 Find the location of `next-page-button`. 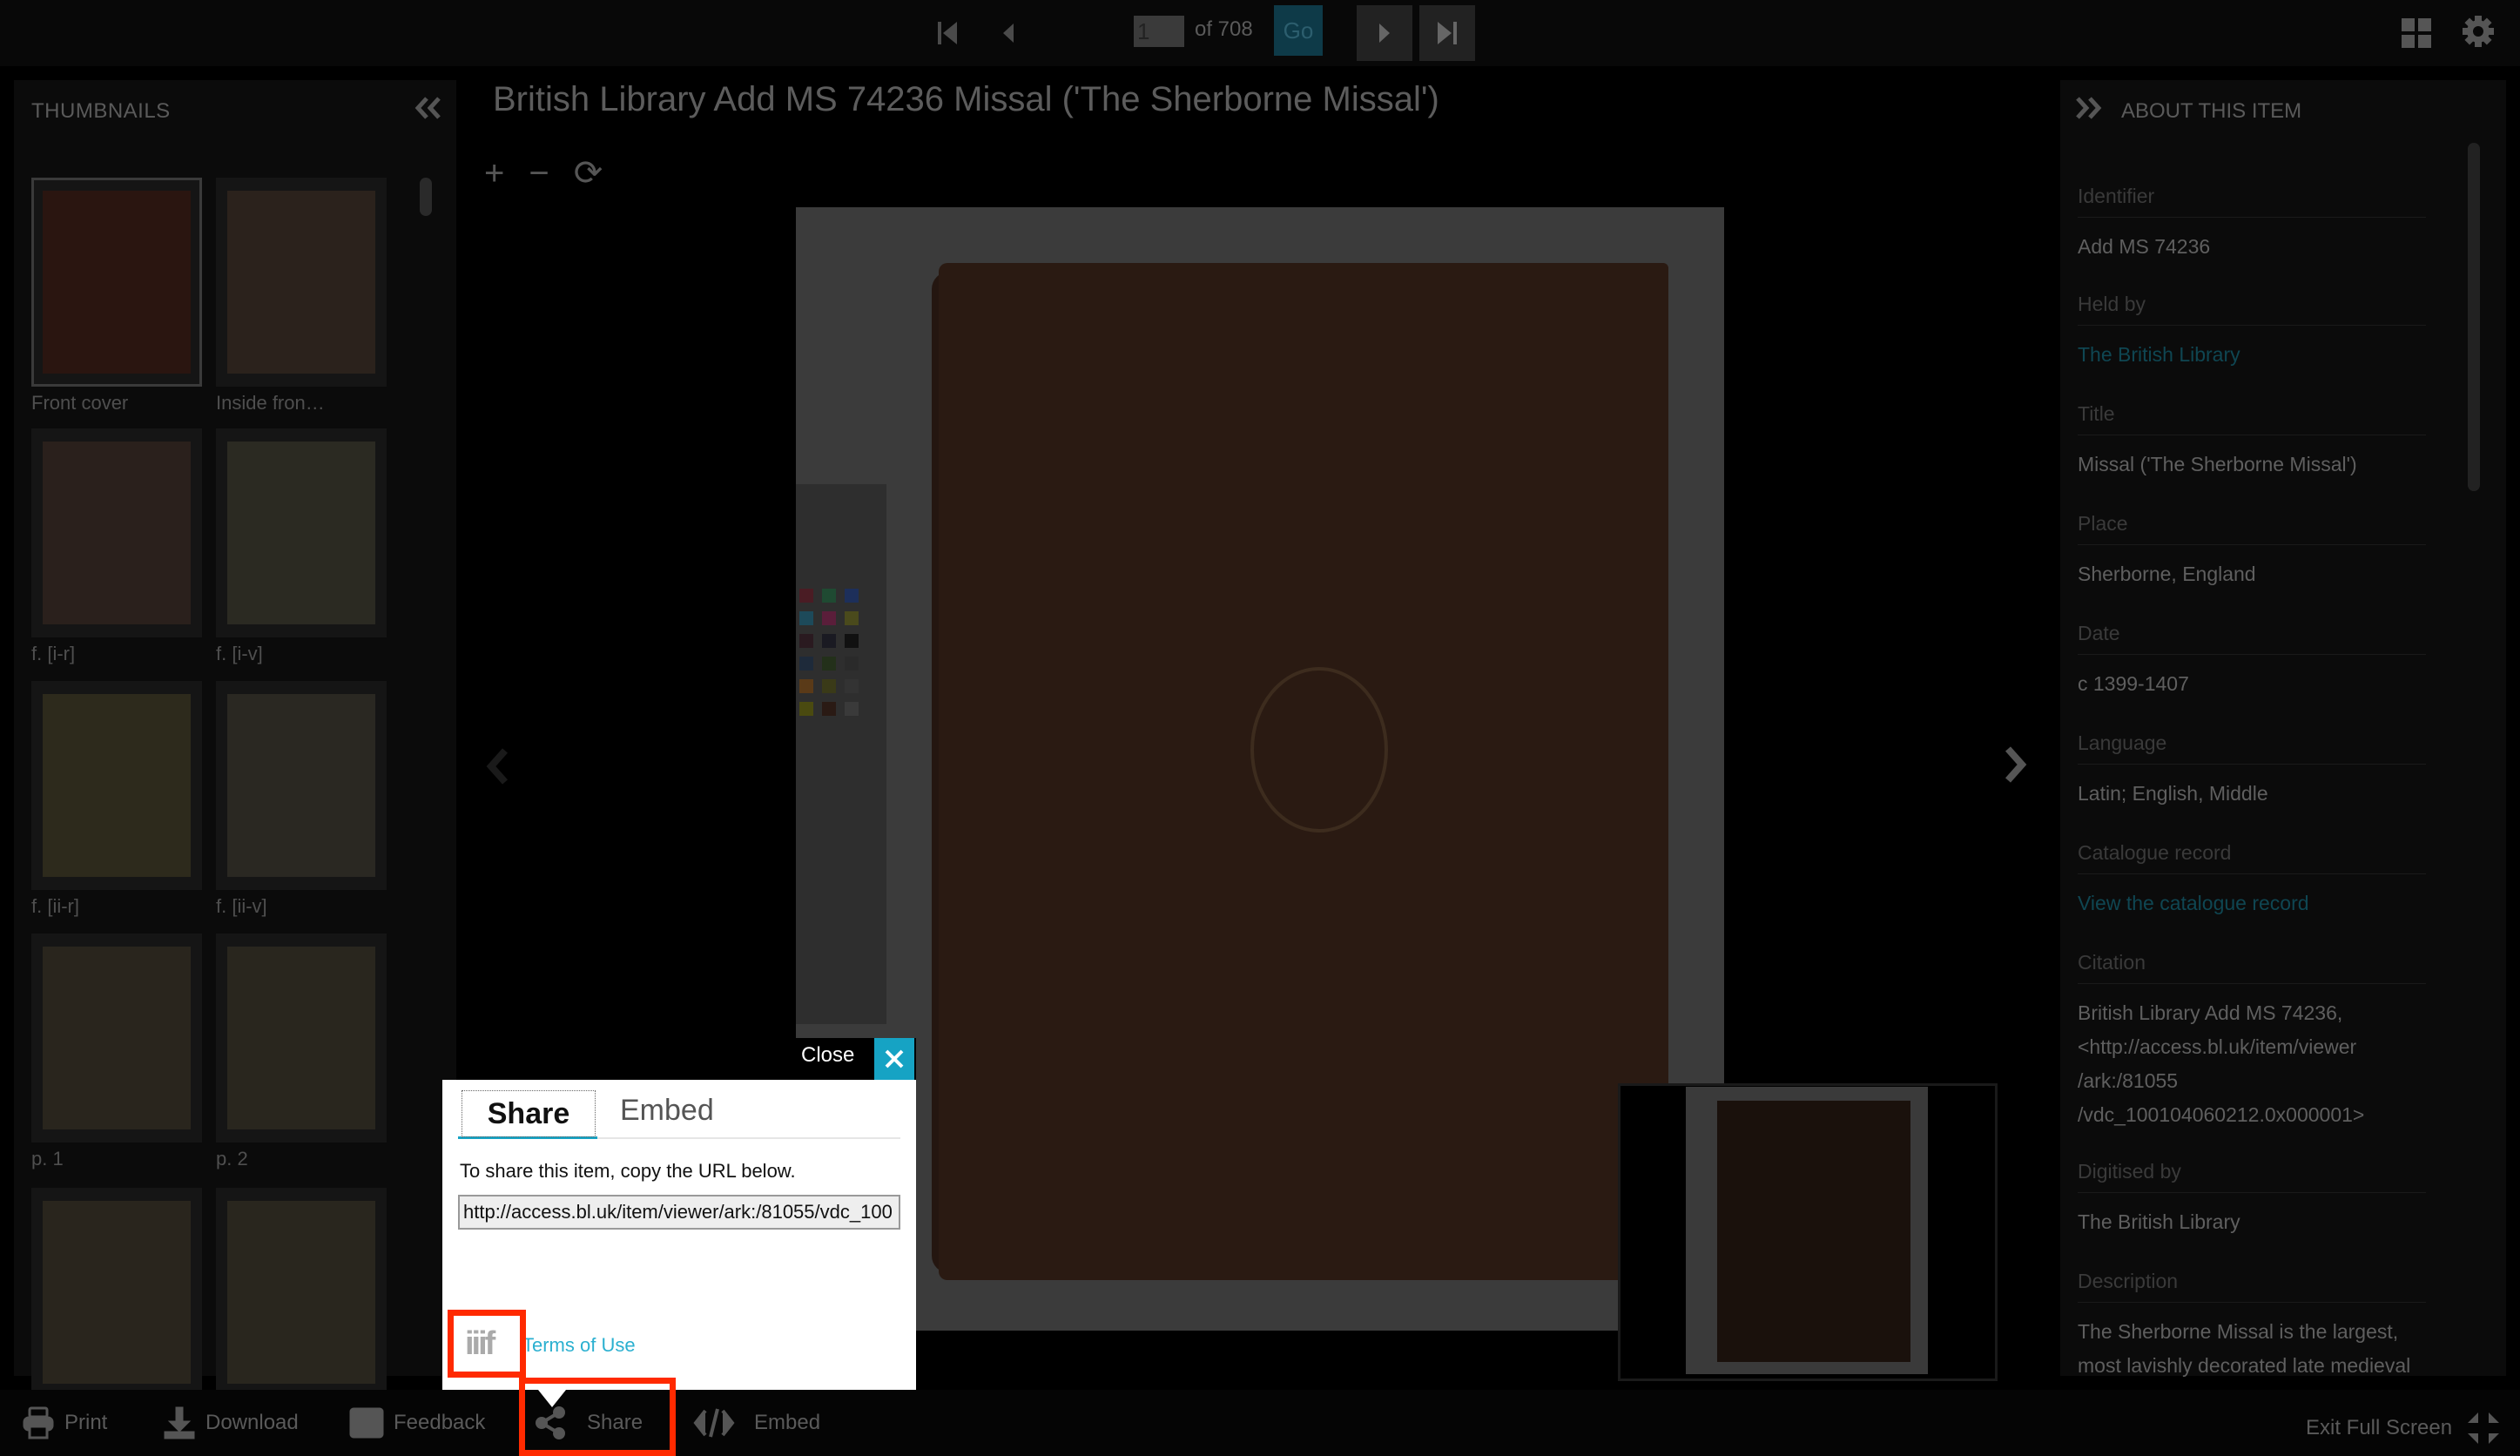

next-page-button is located at coordinates (1384, 33).